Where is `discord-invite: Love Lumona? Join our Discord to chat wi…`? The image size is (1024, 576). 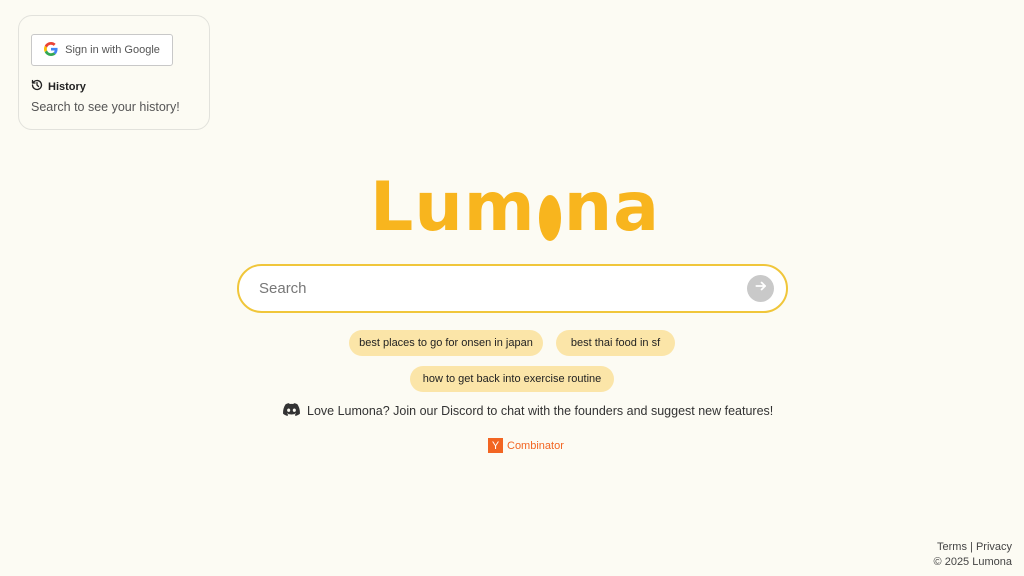 discord-invite: Love Lumona? Join our Discord to chat wi… is located at coordinates (528, 411).